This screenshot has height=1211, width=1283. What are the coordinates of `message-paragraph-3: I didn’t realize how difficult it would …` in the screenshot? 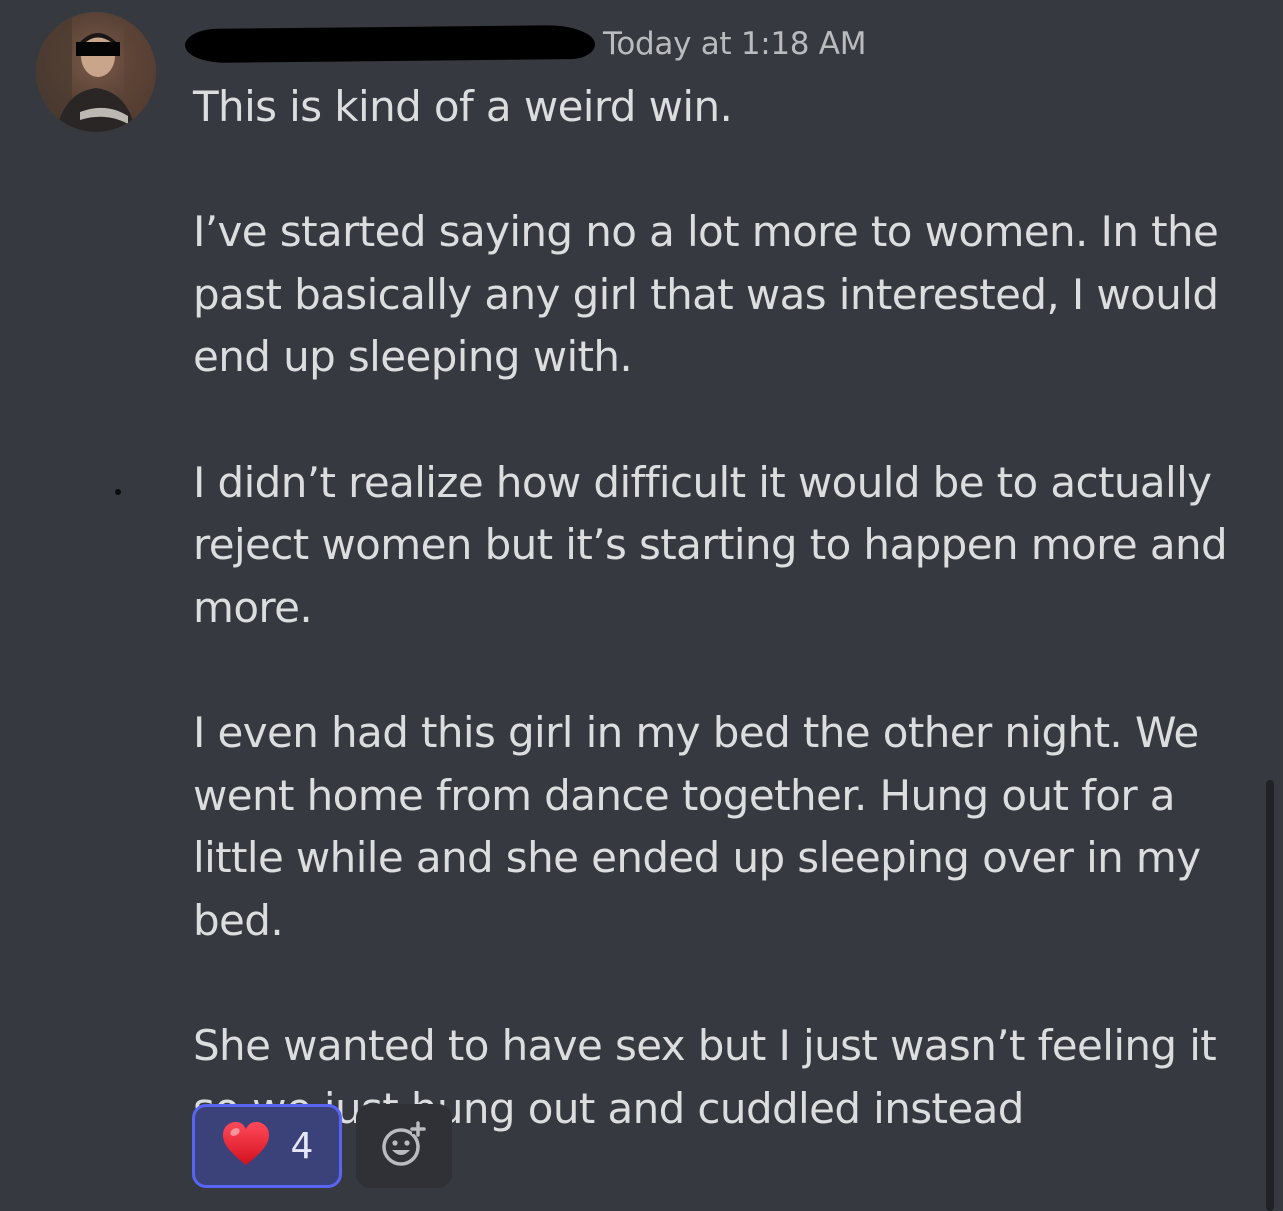 It's located at (710, 544).